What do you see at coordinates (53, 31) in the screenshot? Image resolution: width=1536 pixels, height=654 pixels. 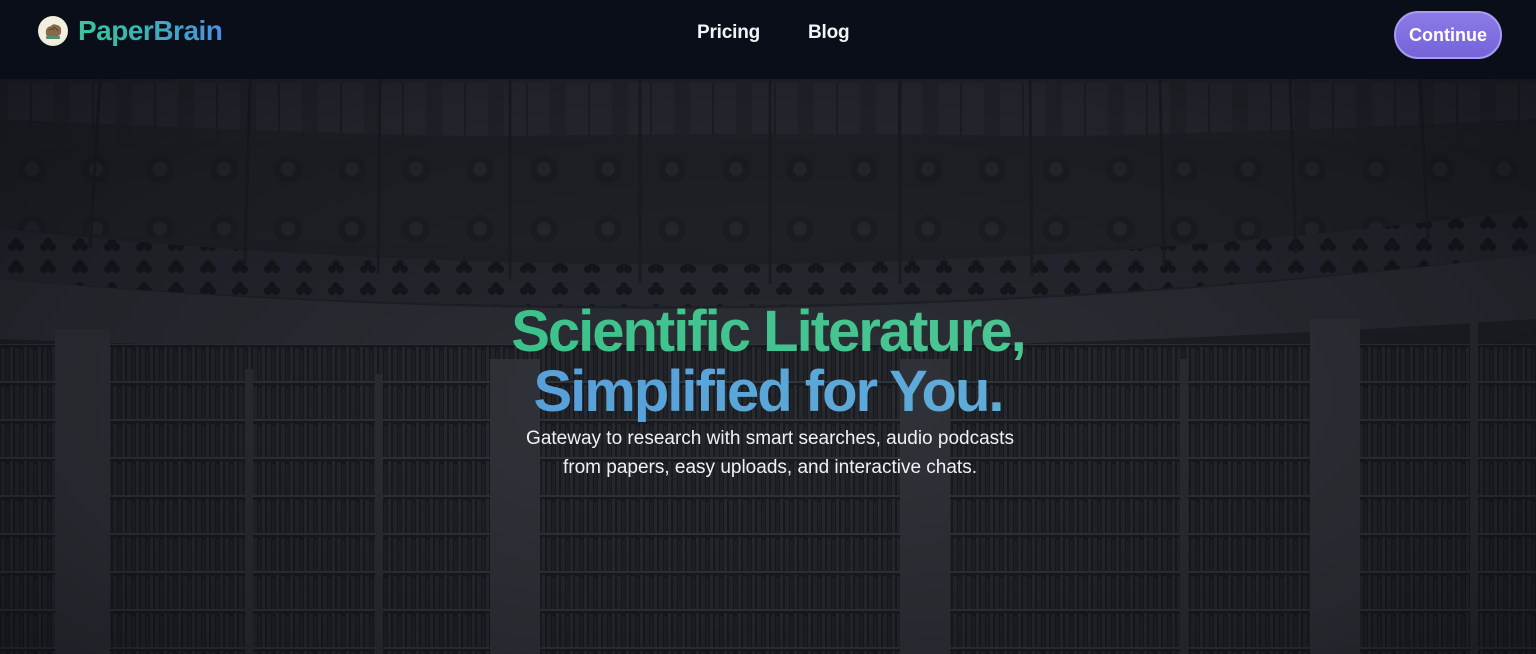 I see `brain-icon` at bounding box center [53, 31].